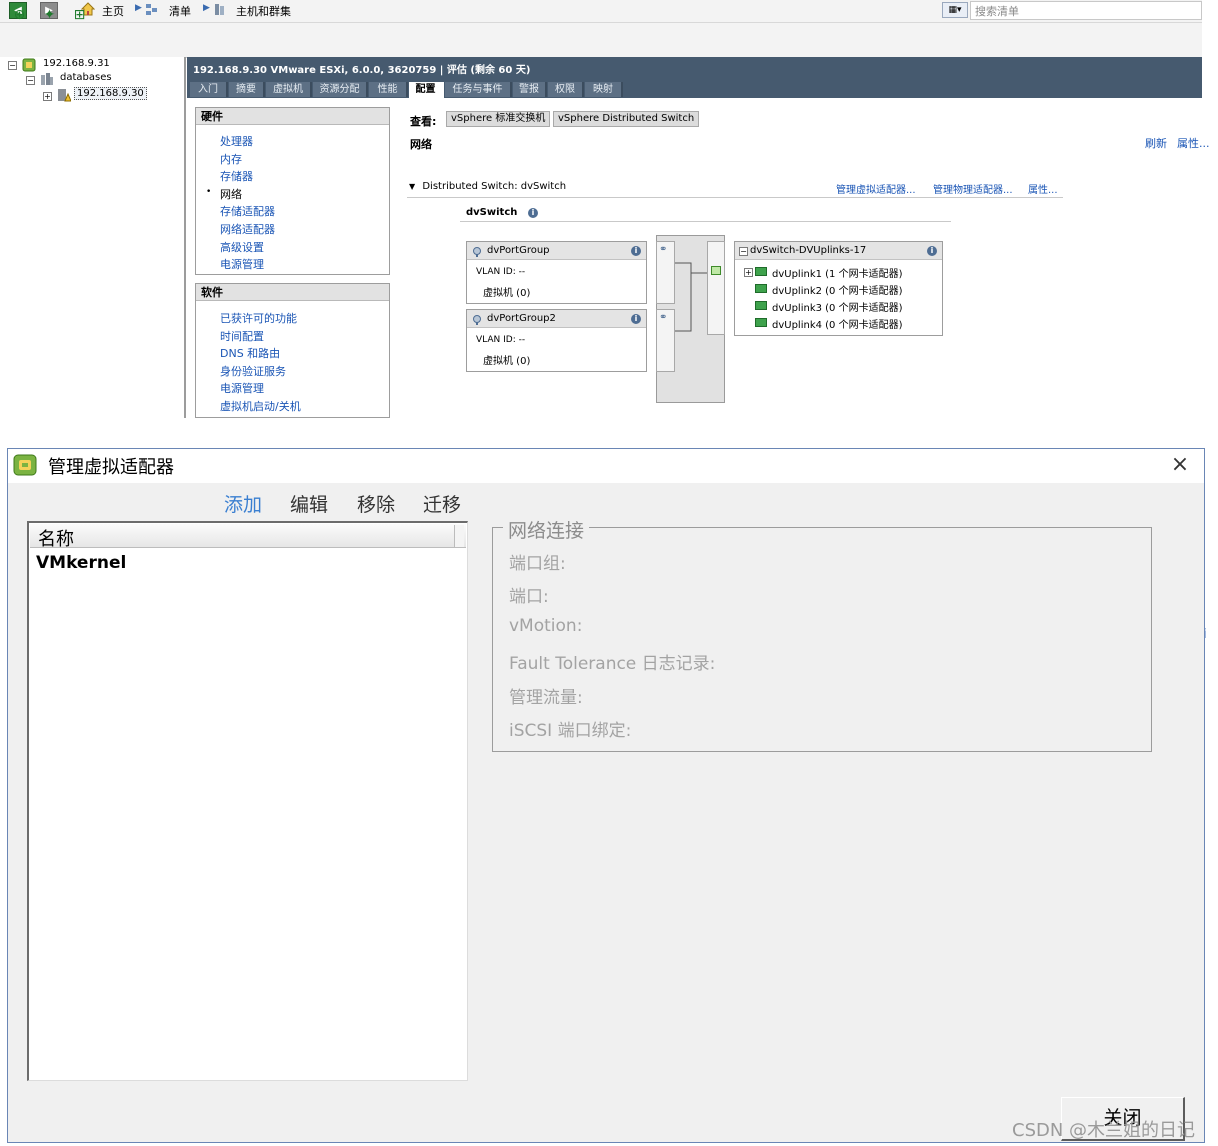 Image resolution: width=1218 pixels, height=1146 pixels. Describe the element at coordinates (248, 536) in the screenshot. I see `list-header` at that location.